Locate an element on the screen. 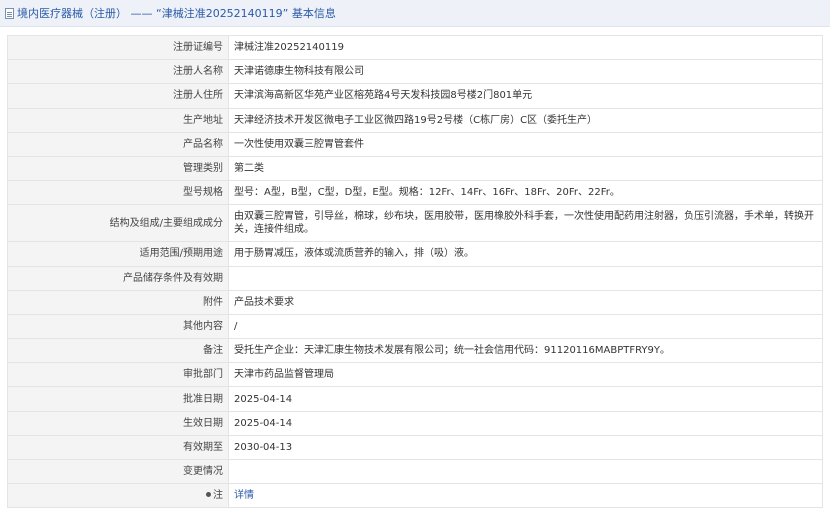  row-value: 一次性使用双囊三腔胃管套件 is located at coordinates (525, 144).